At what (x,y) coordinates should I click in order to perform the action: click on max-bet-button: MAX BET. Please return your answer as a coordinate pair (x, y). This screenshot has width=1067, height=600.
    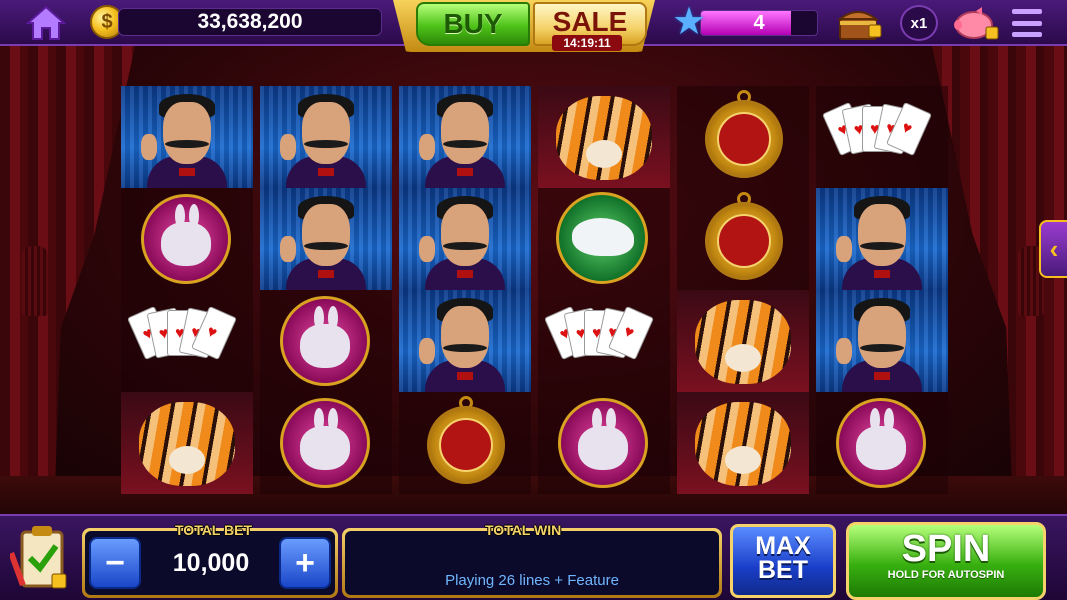
    Looking at the image, I should click on (783, 561).